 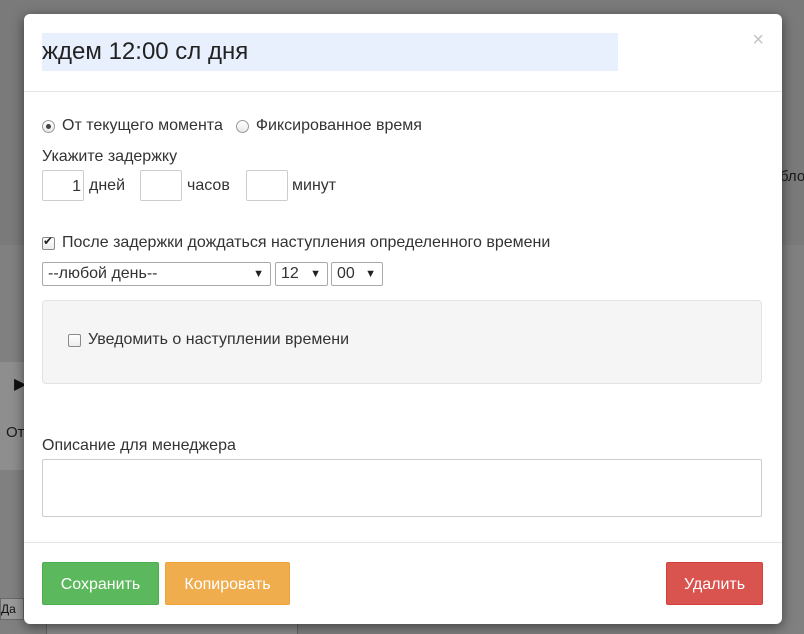 I want to click on background-button: Да, so click(x=12, y=609).